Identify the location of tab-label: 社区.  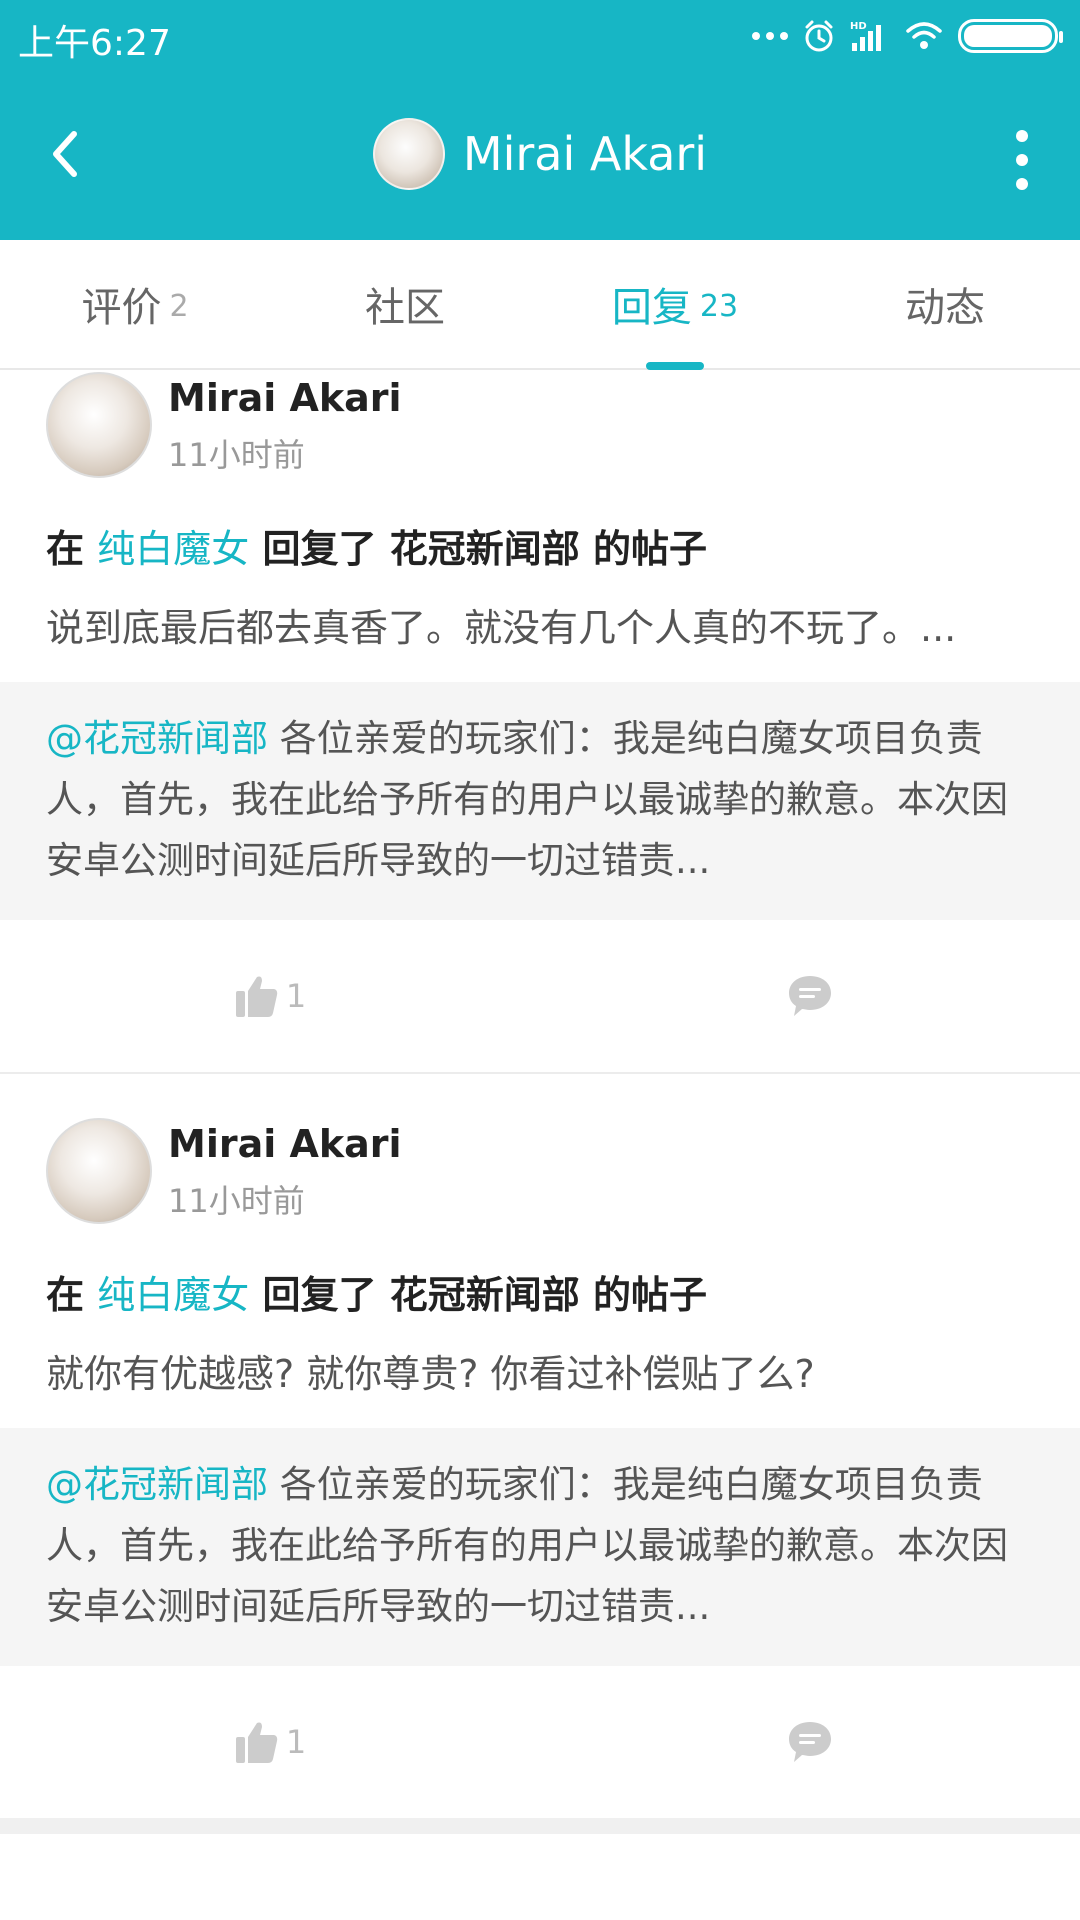
(405, 308).